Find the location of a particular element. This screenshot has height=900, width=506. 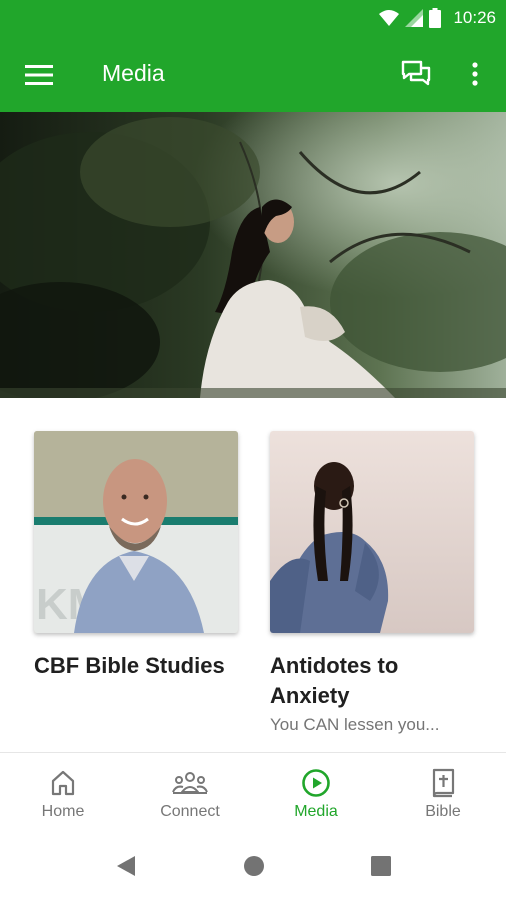

media-card-cbf-bible-studies: KM CBF Bible Studies is located at coordinates (136, 556).